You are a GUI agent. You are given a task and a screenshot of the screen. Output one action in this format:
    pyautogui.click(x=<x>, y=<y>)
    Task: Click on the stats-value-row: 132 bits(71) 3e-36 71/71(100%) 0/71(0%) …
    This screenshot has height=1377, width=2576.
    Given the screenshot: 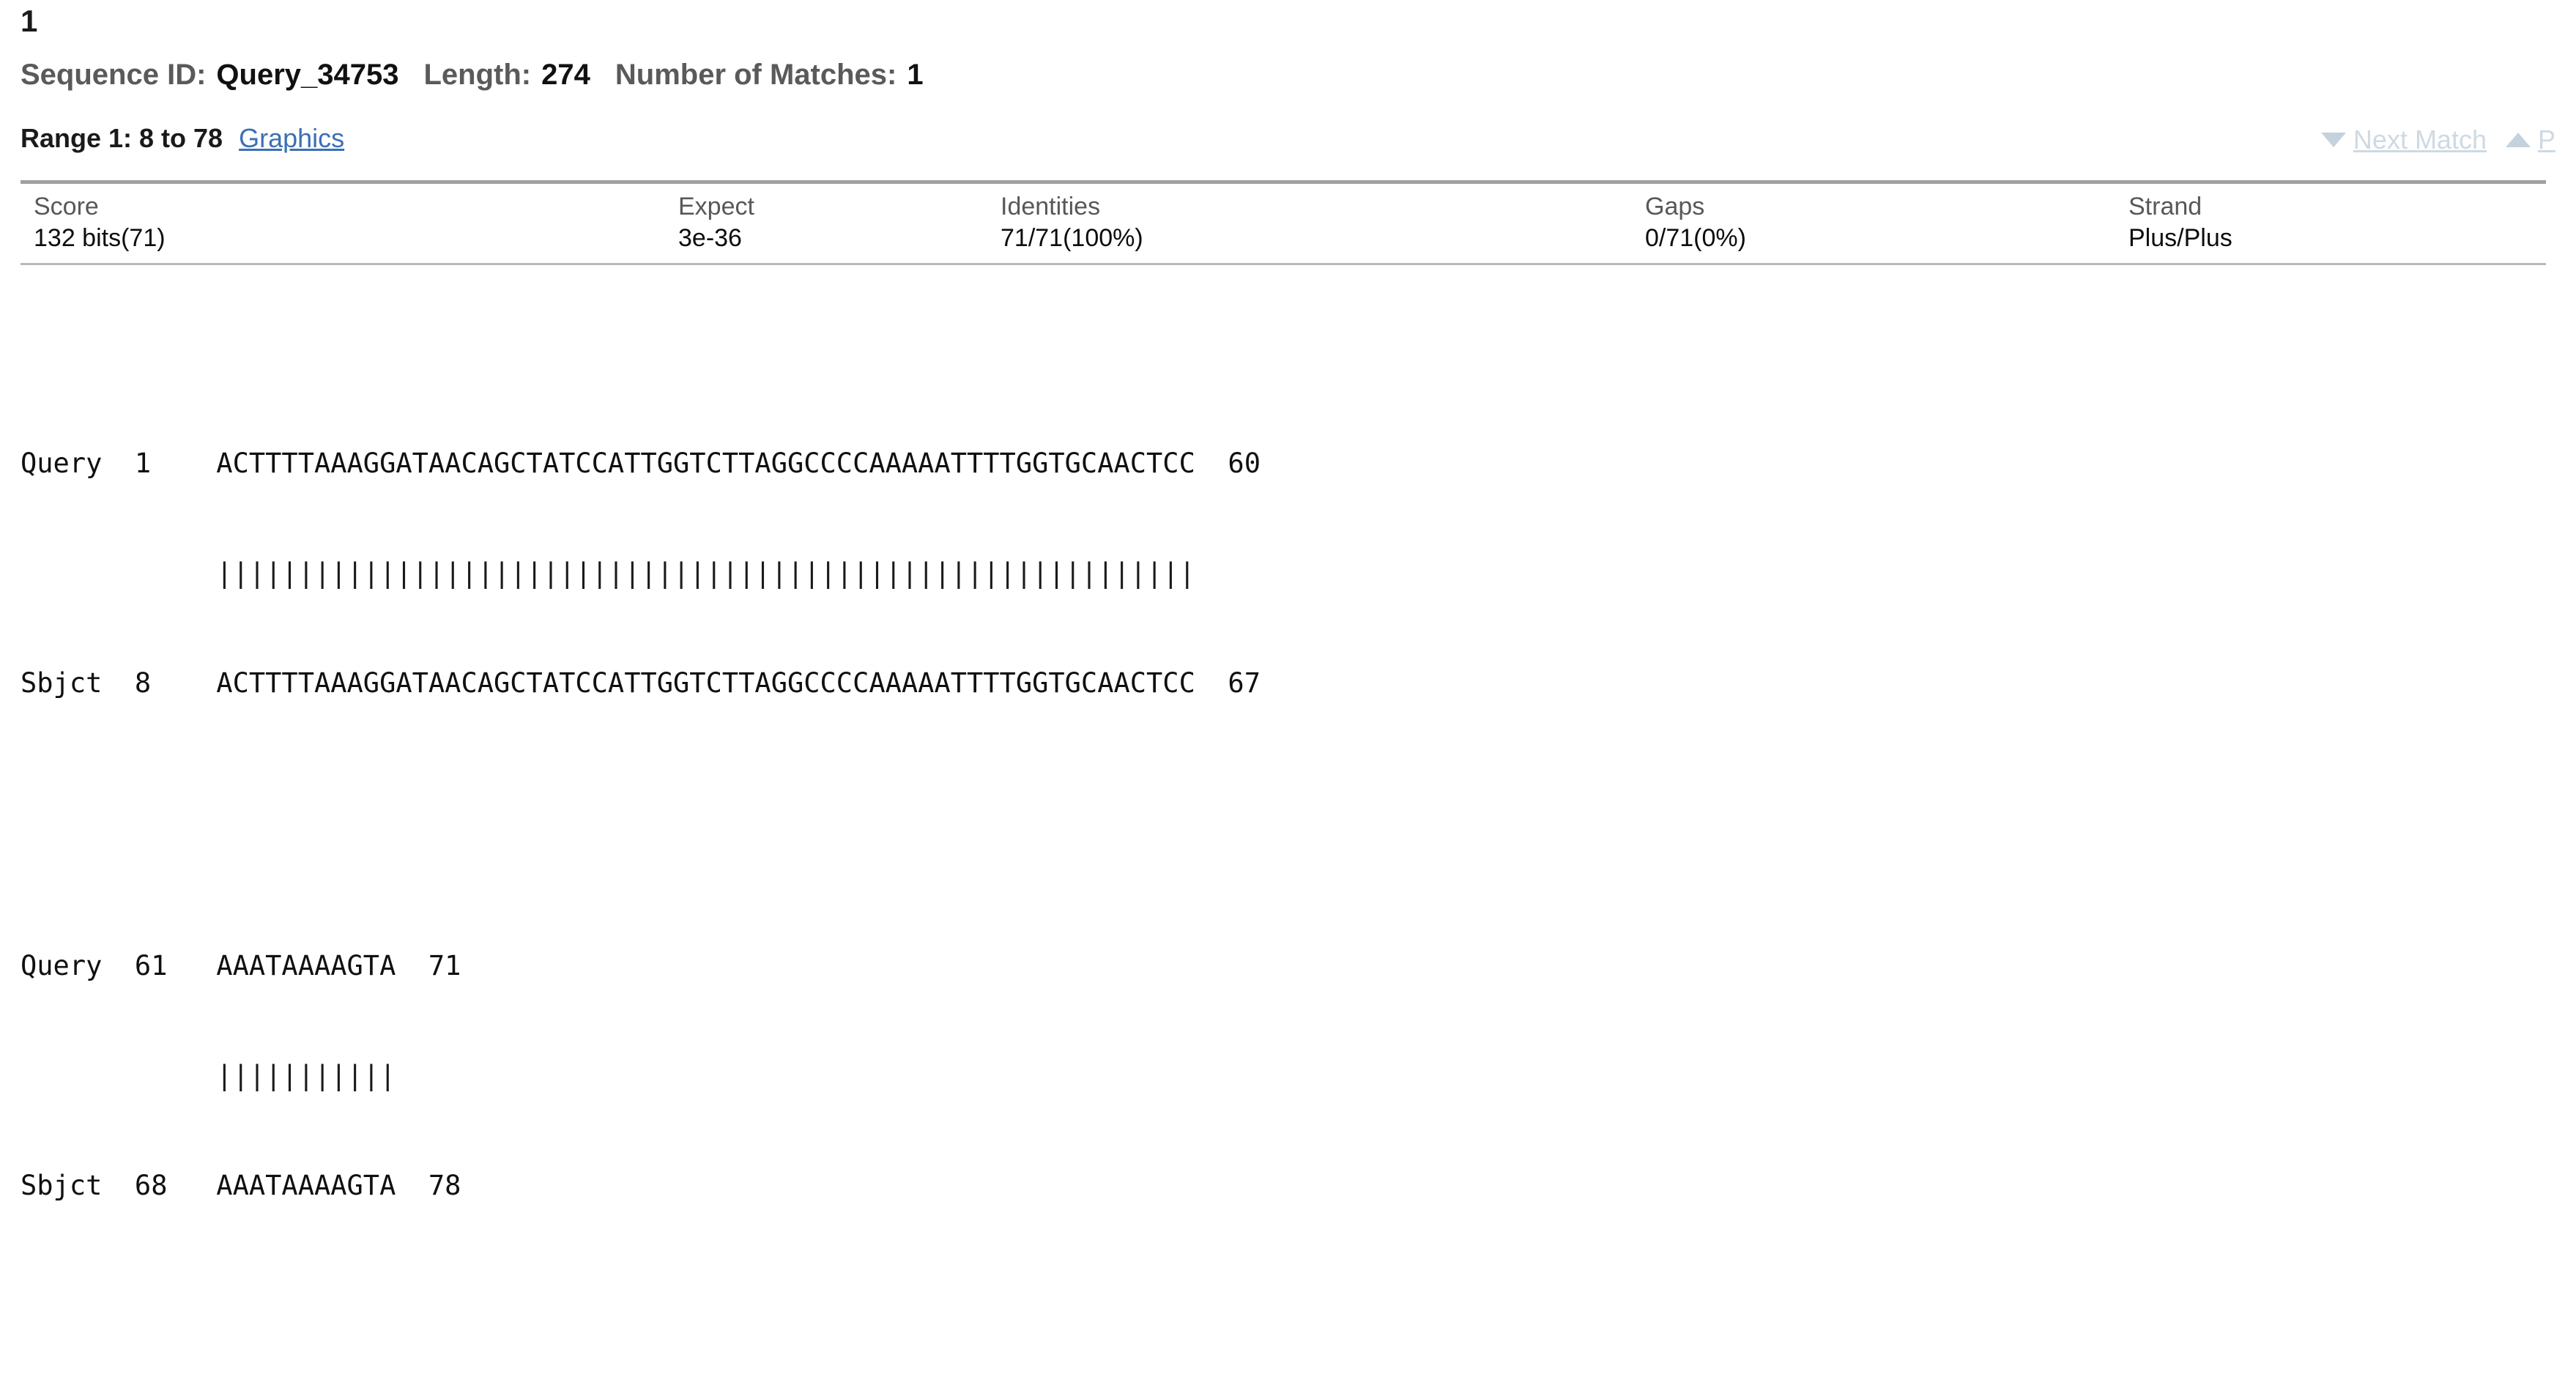 What is the action you would take?
    pyautogui.click(x=1290, y=243)
    